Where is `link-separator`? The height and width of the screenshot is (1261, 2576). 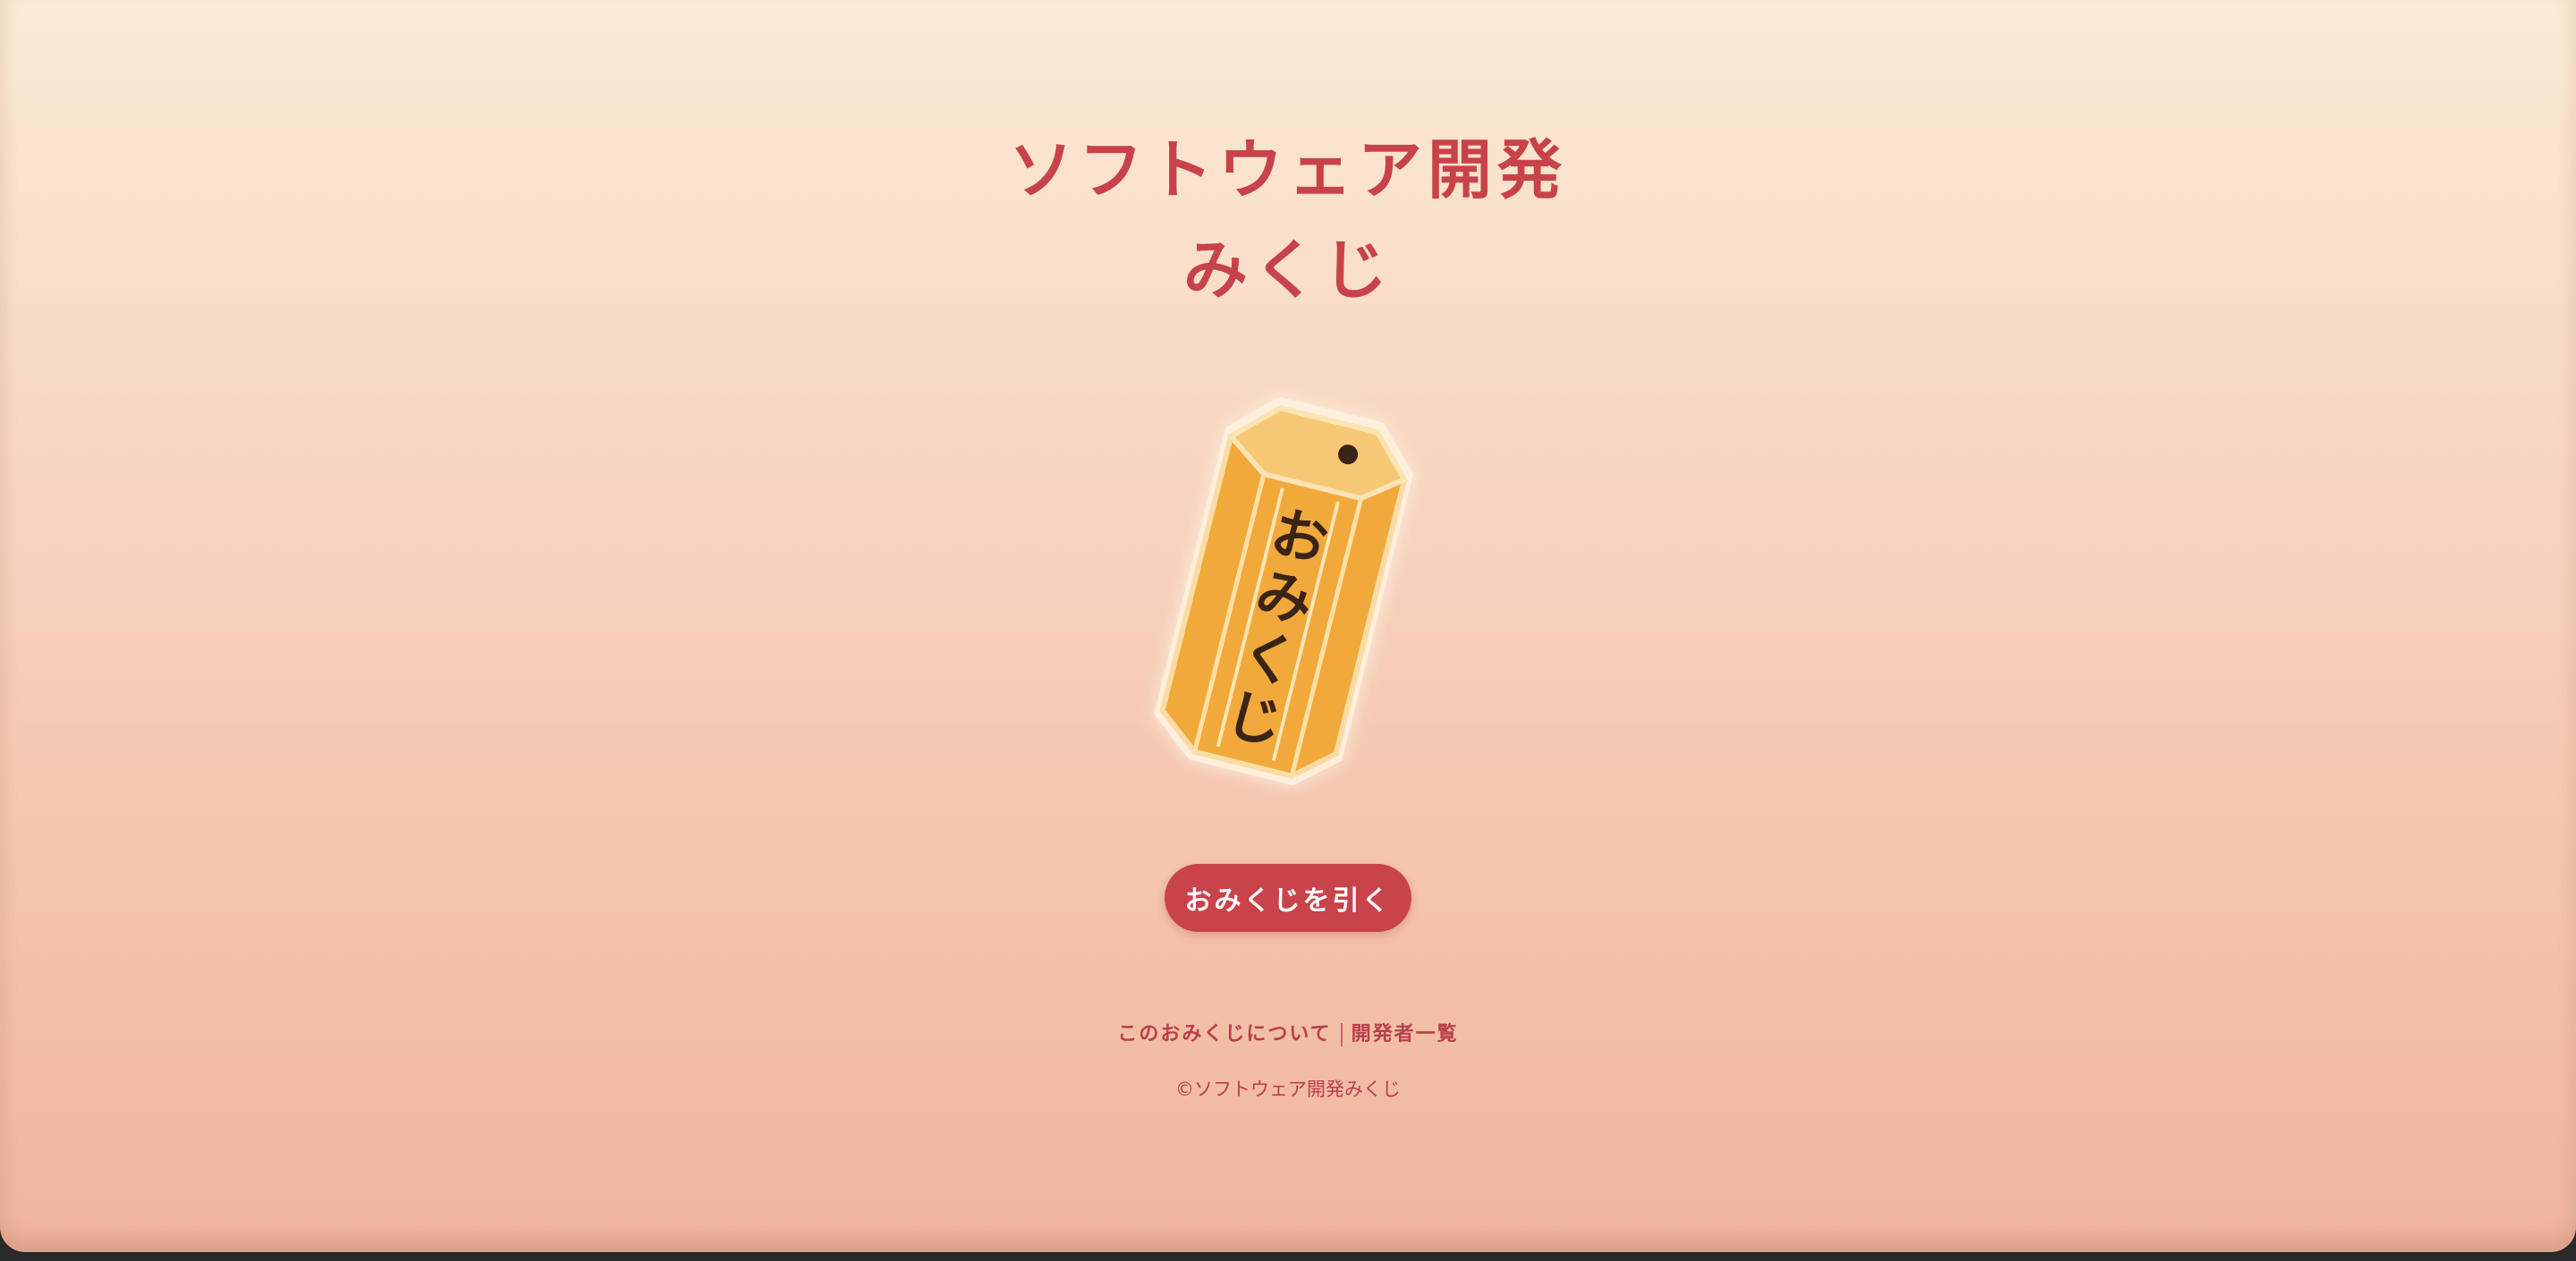 link-separator is located at coordinates (1341, 1034).